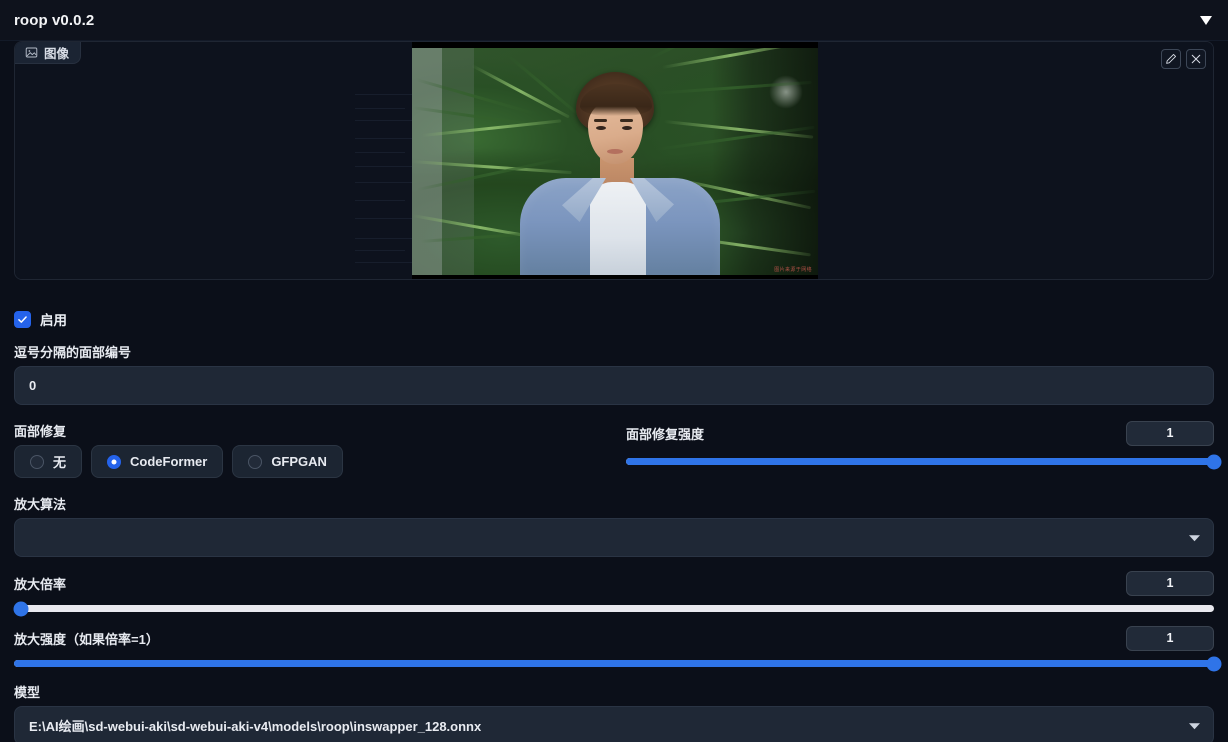  What do you see at coordinates (31, 52) in the screenshot?
I see `image-icon` at bounding box center [31, 52].